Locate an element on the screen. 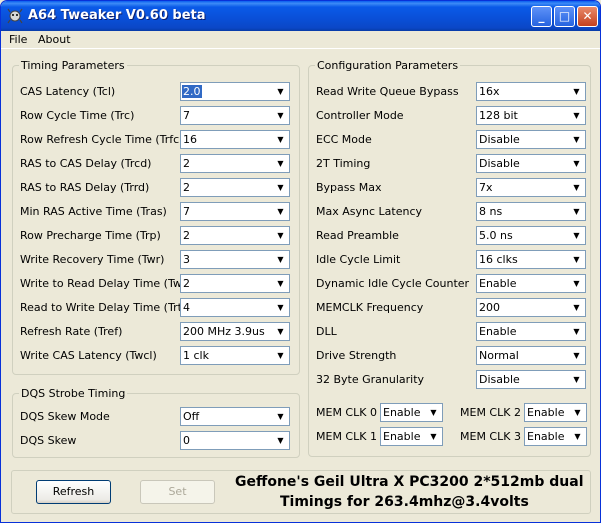 This screenshot has width=601, height=523. menu-about: About is located at coordinates (54, 39).